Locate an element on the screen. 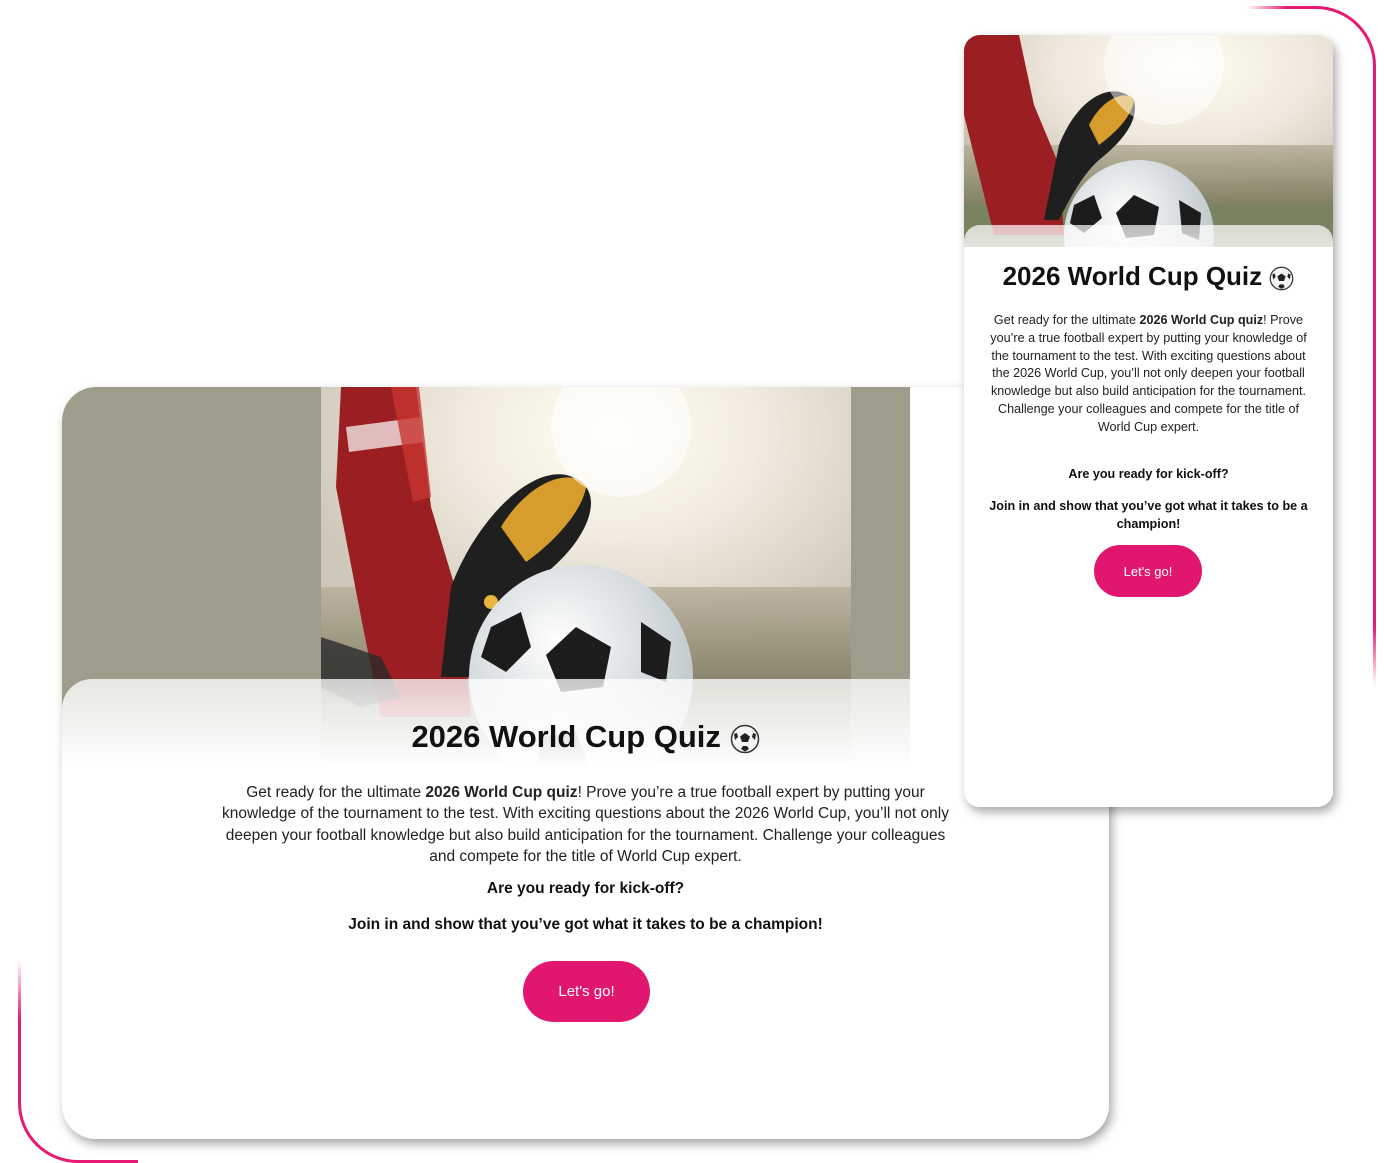 This screenshot has height=1163, width=1384. intro-text-bold: 2026 World Cup quiz is located at coordinates (501, 792).